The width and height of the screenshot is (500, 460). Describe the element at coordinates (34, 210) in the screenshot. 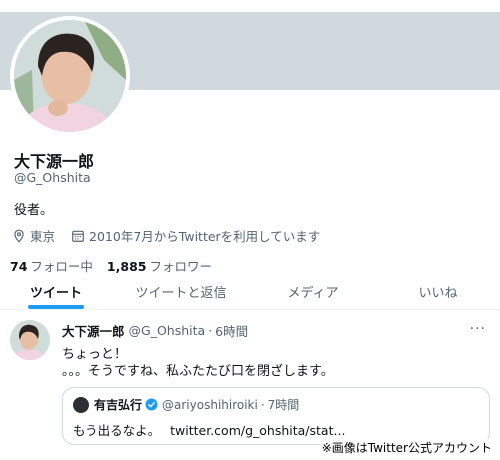

I see `profile-bio: 役者。` at that location.